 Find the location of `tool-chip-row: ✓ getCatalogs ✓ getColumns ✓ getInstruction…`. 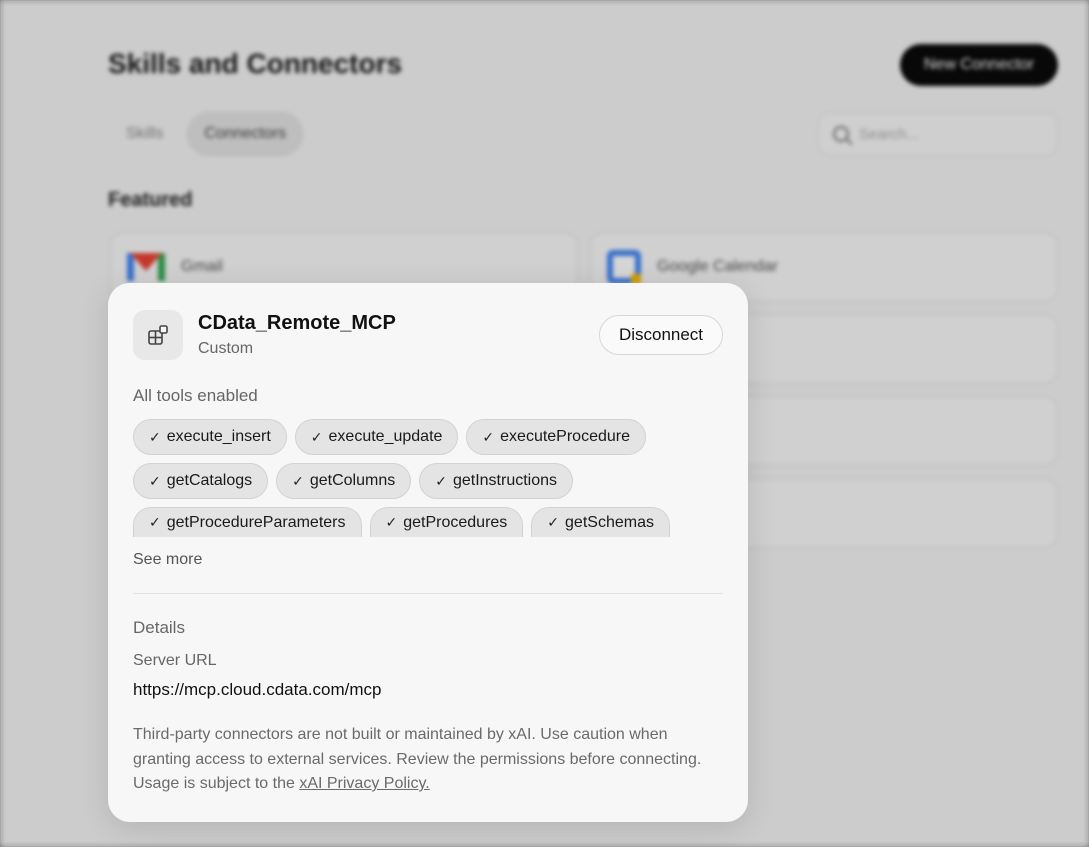

tool-chip-row: ✓ getCatalogs ✓ getColumns ✓ getInstruction… is located at coordinates (423, 481).